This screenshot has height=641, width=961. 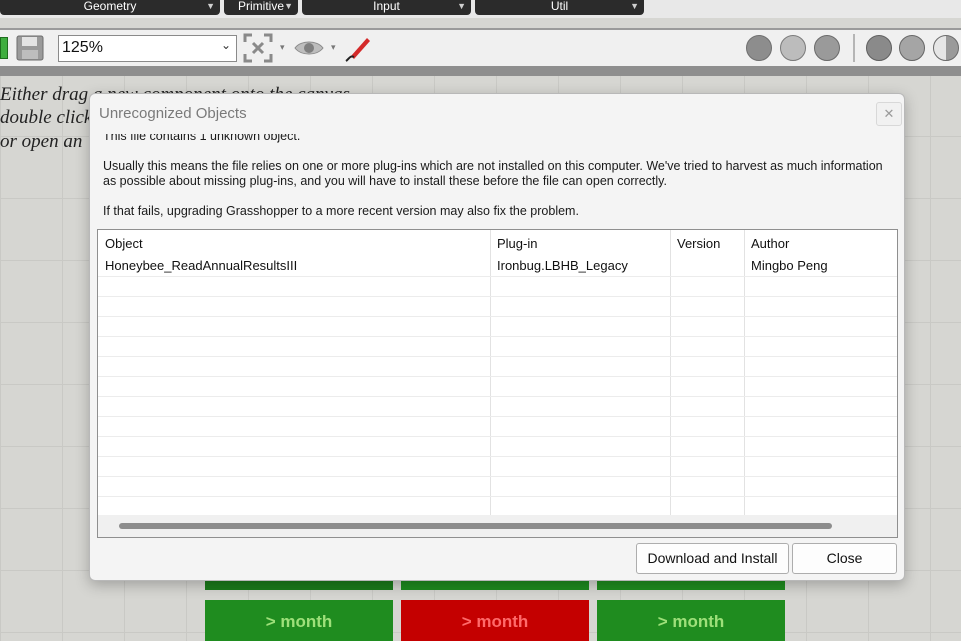 I want to click on horizontal-scrollbar, so click(x=497, y=526).